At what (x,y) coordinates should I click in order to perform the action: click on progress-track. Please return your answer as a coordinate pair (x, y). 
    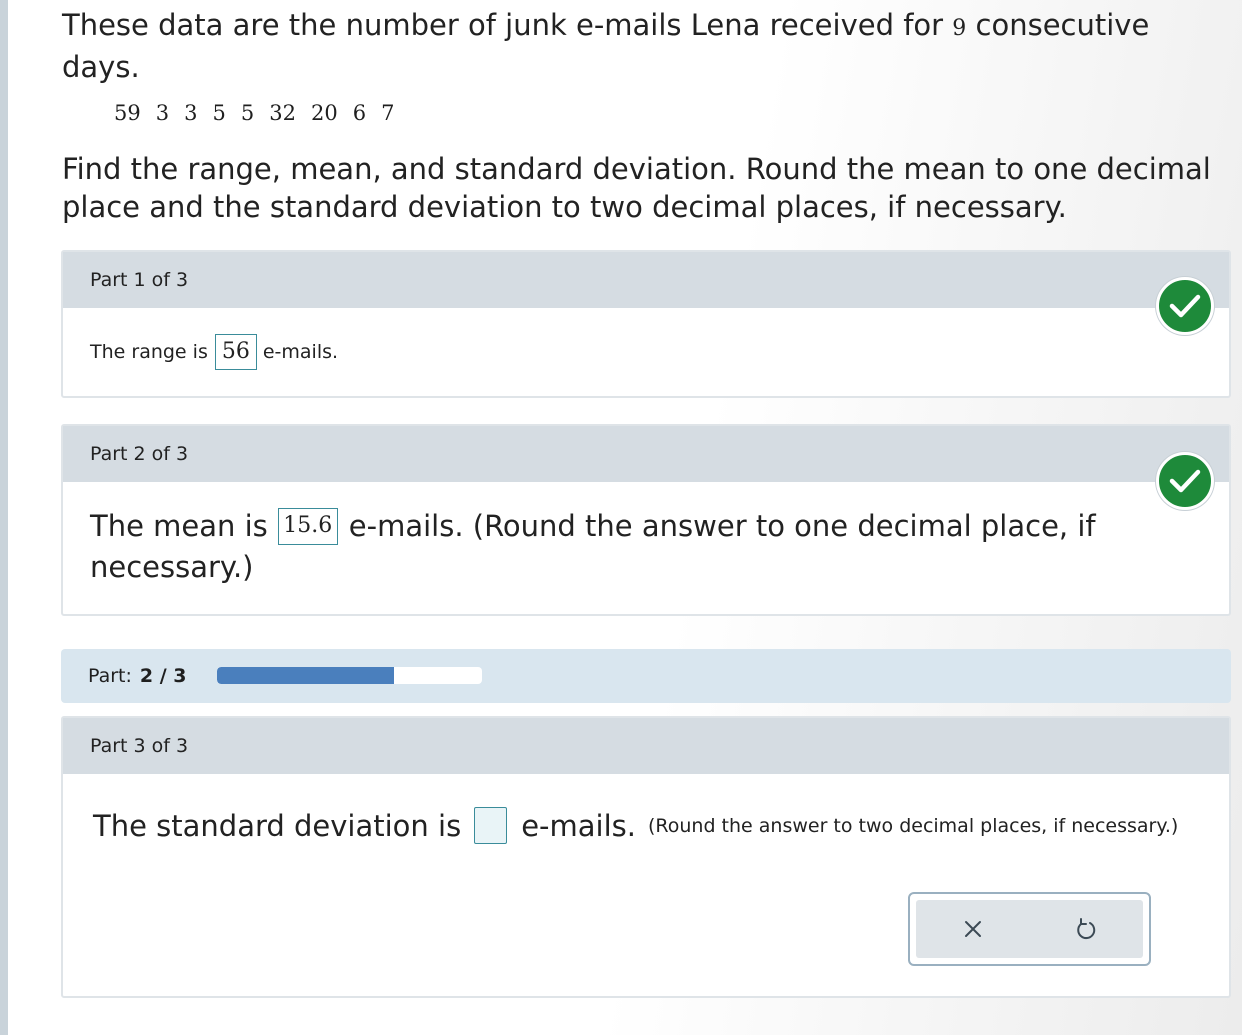
    Looking at the image, I should click on (349, 675).